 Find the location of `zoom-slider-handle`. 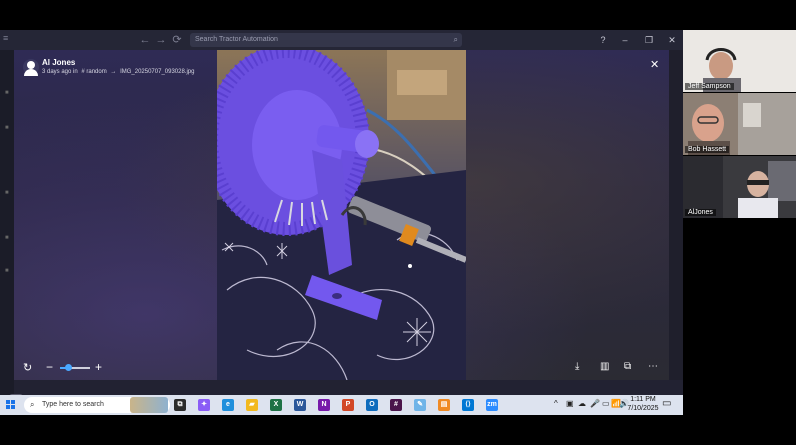

zoom-slider-handle is located at coordinates (68, 367).